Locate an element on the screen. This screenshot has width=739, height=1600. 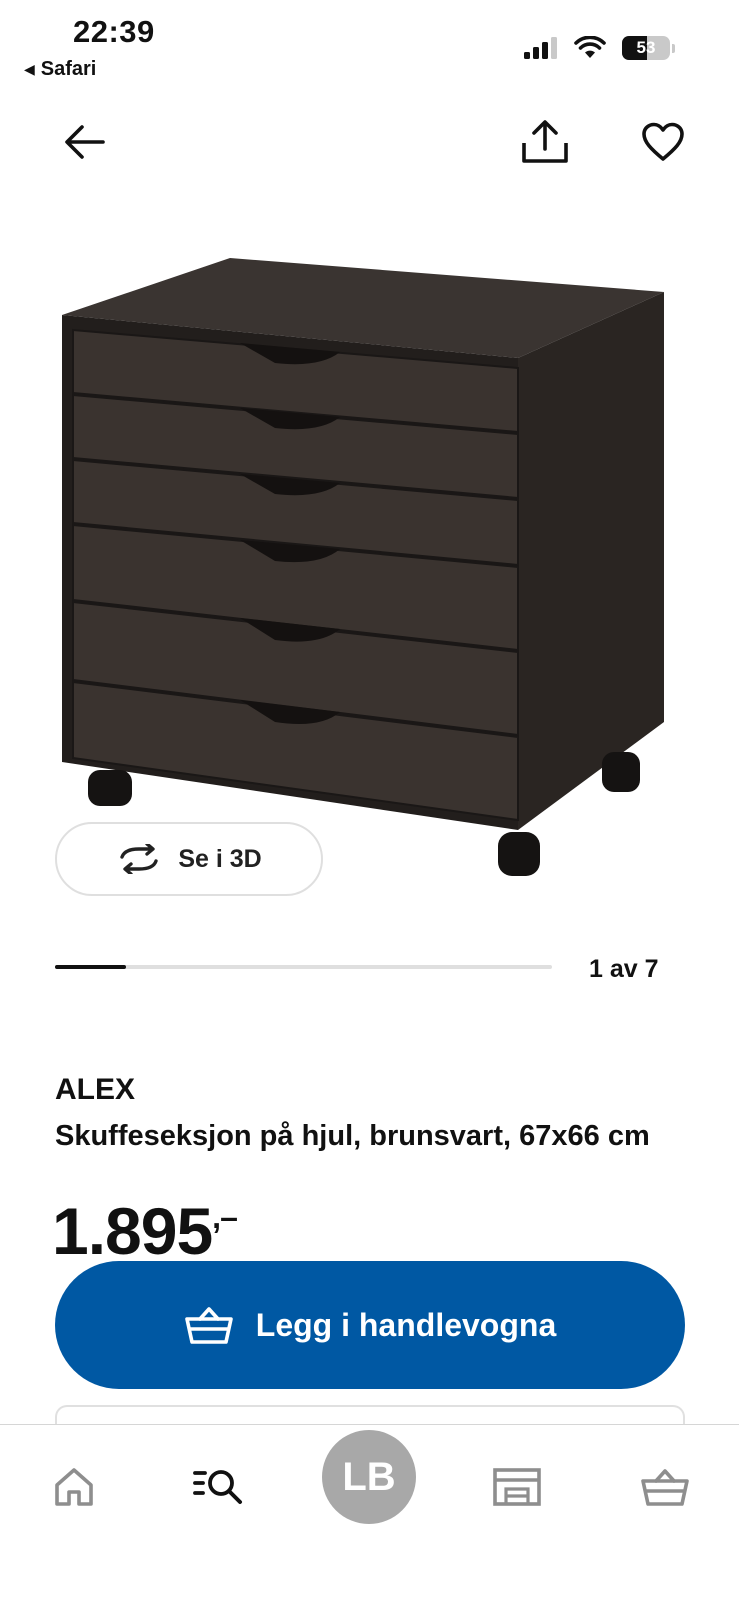
search-list-icon is located at coordinates (217, 1487).